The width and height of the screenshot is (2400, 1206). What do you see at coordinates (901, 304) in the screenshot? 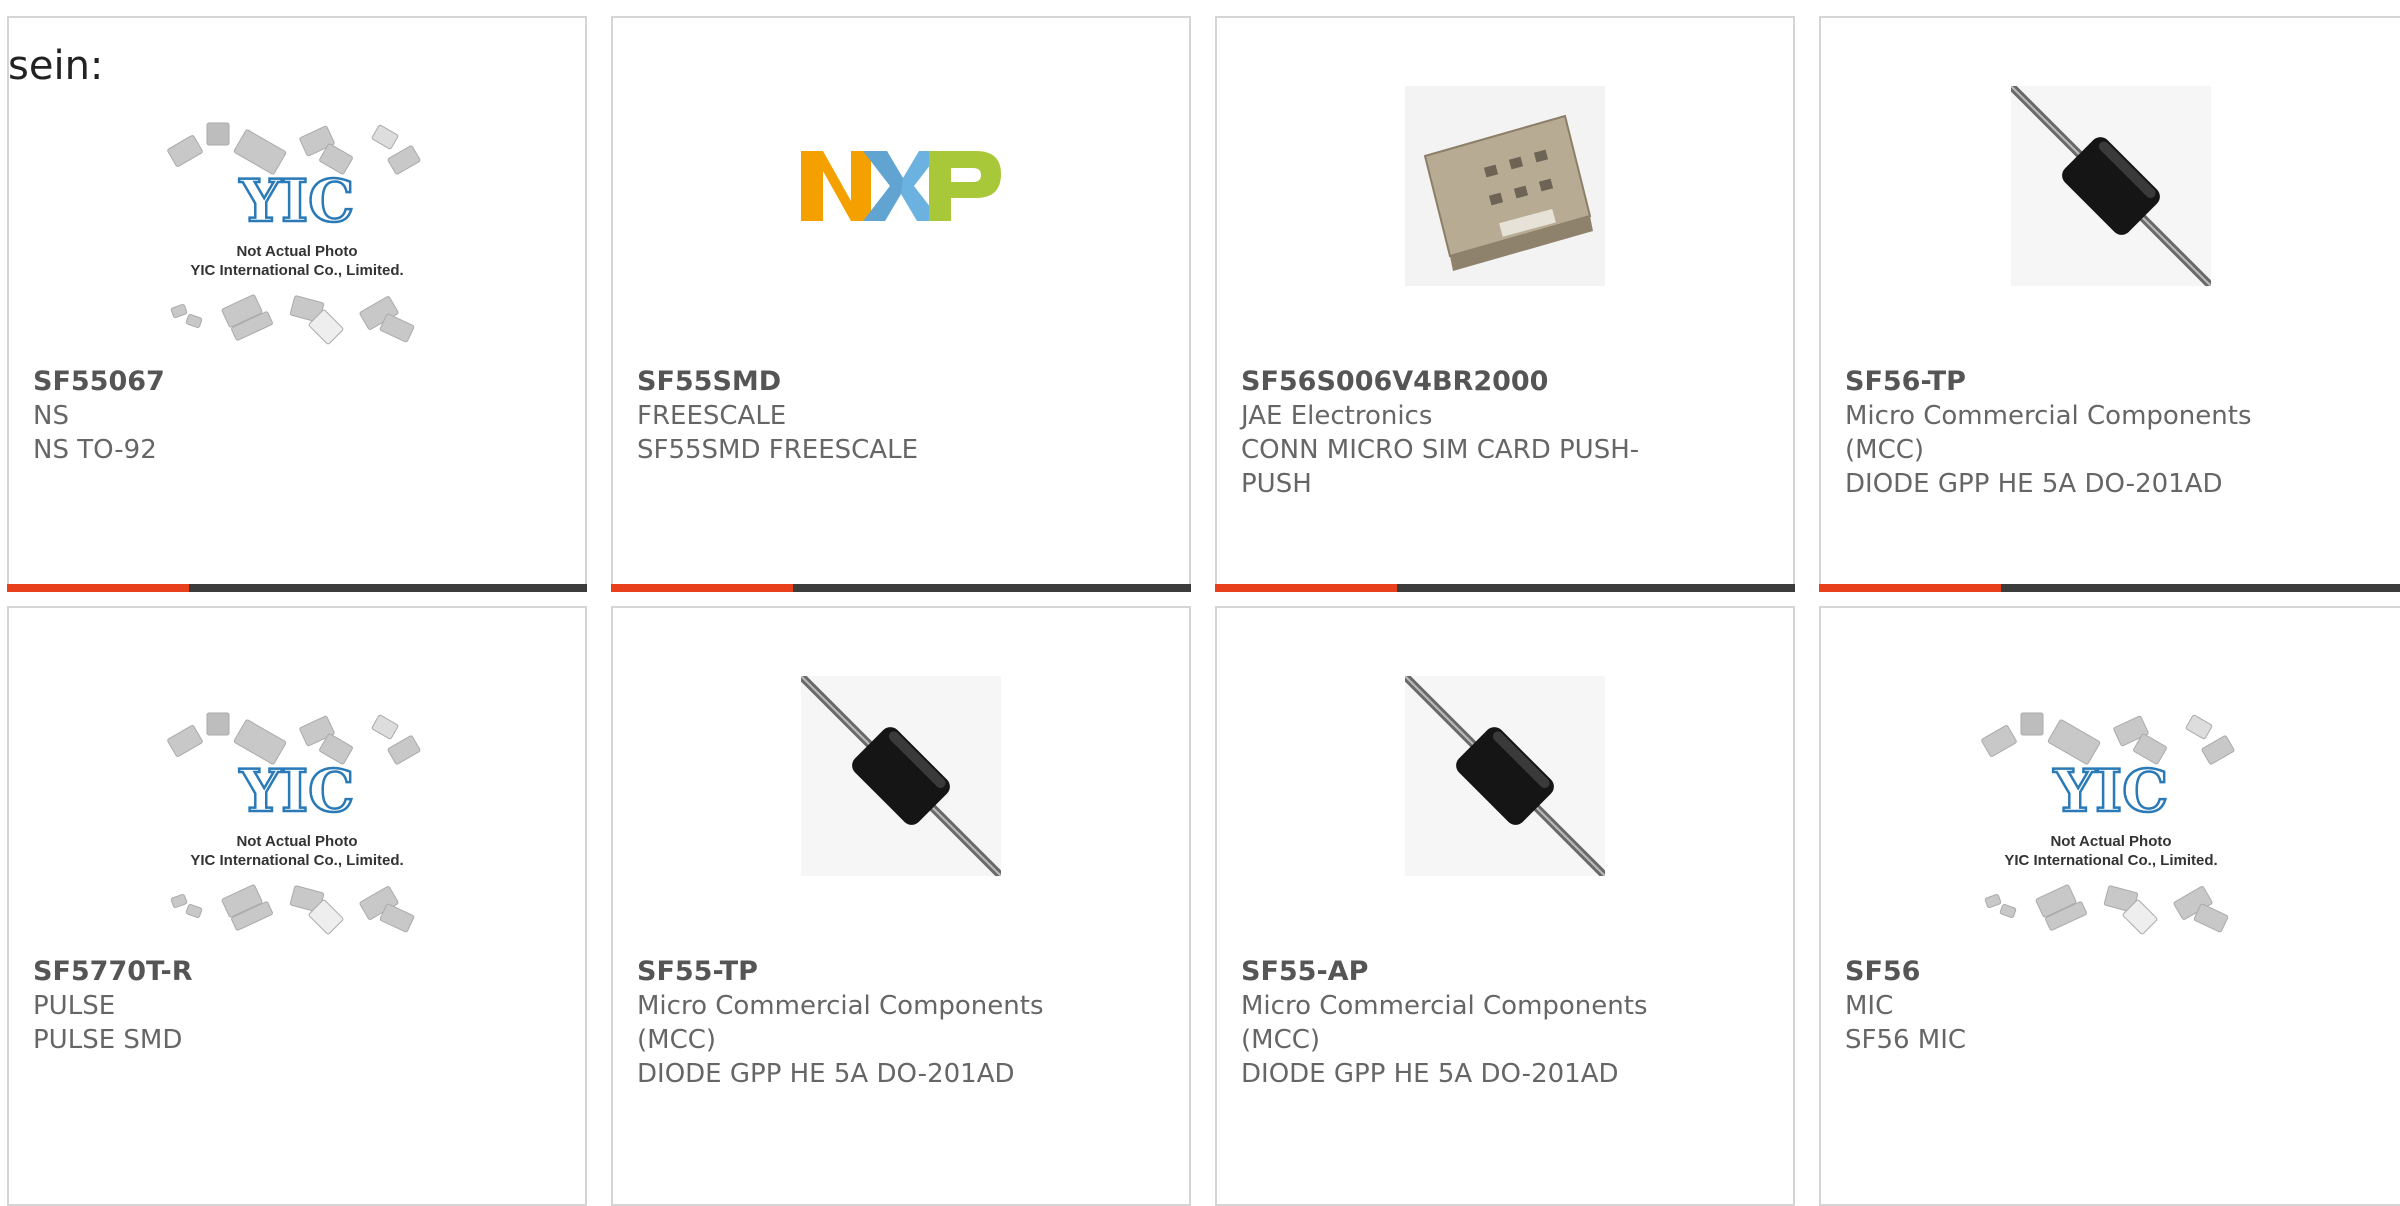
I see `product-card: SF55SMD FREESCALE SF55SMD FREESCALE` at bounding box center [901, 304].